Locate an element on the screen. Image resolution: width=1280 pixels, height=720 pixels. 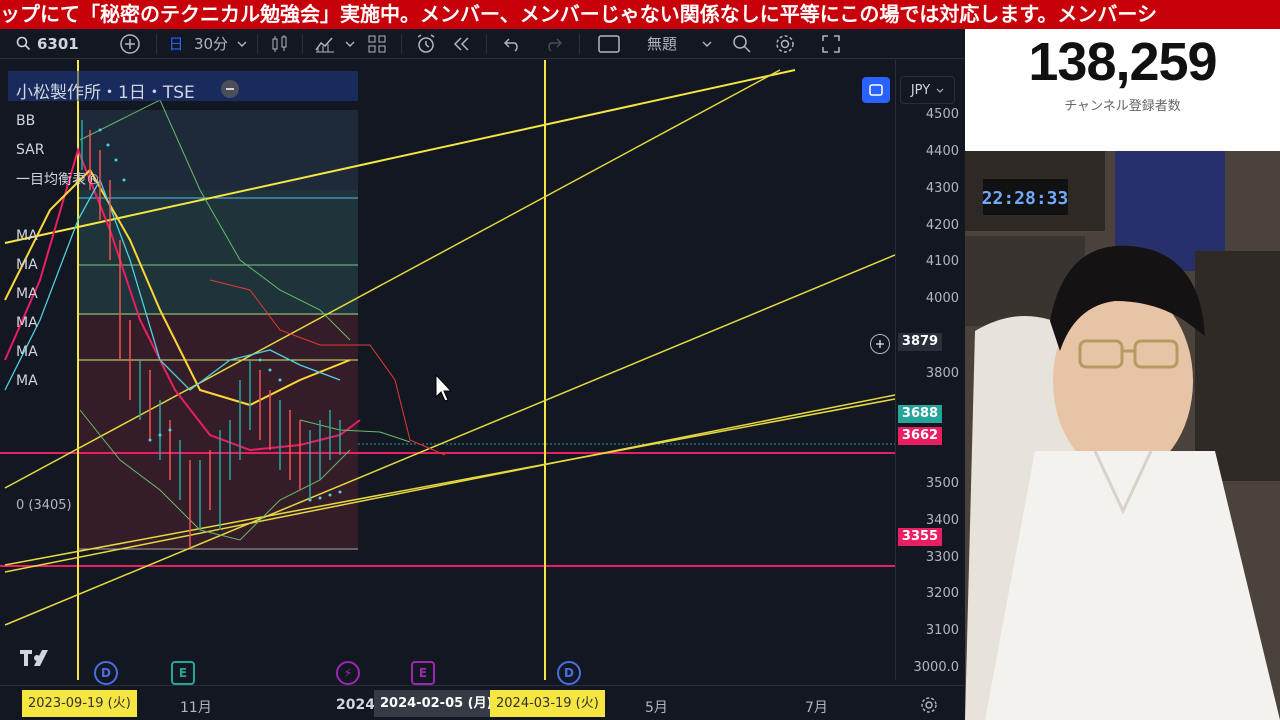
undo-button is located at coordinates (513, 44).